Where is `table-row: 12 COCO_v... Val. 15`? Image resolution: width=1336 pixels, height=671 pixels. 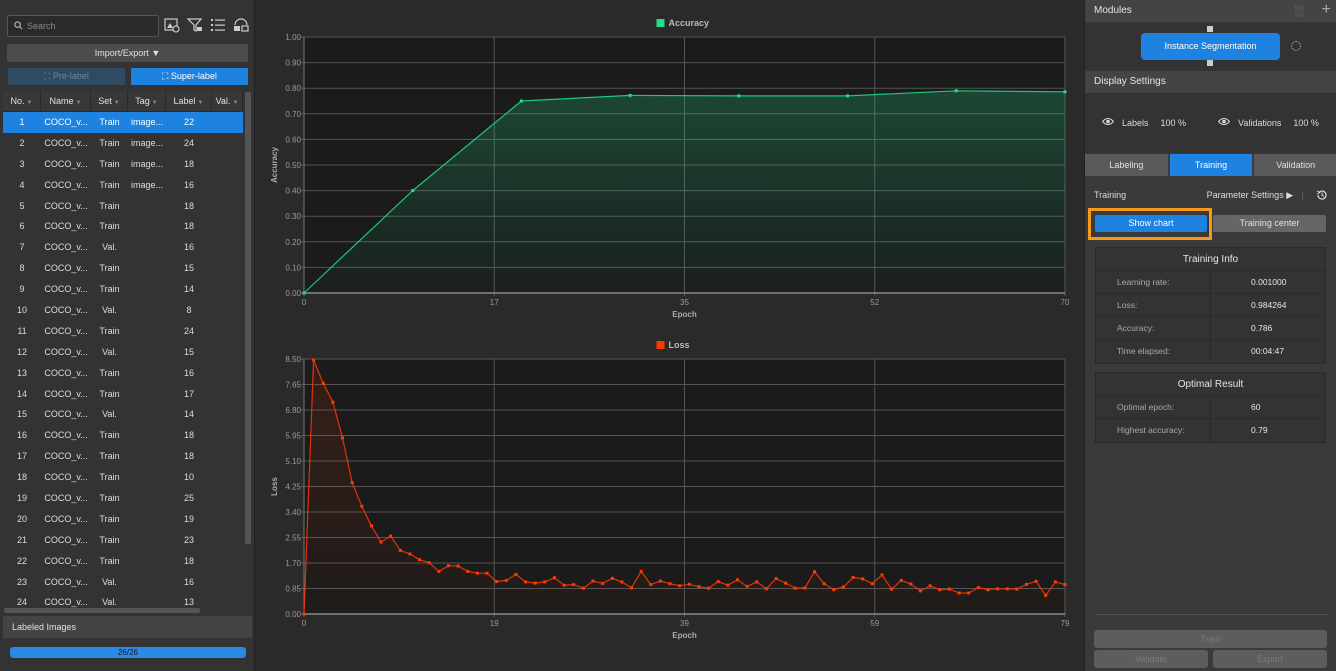 table-row: 12 COCO_v... Val. 15 is located at coordinates (123, 352).